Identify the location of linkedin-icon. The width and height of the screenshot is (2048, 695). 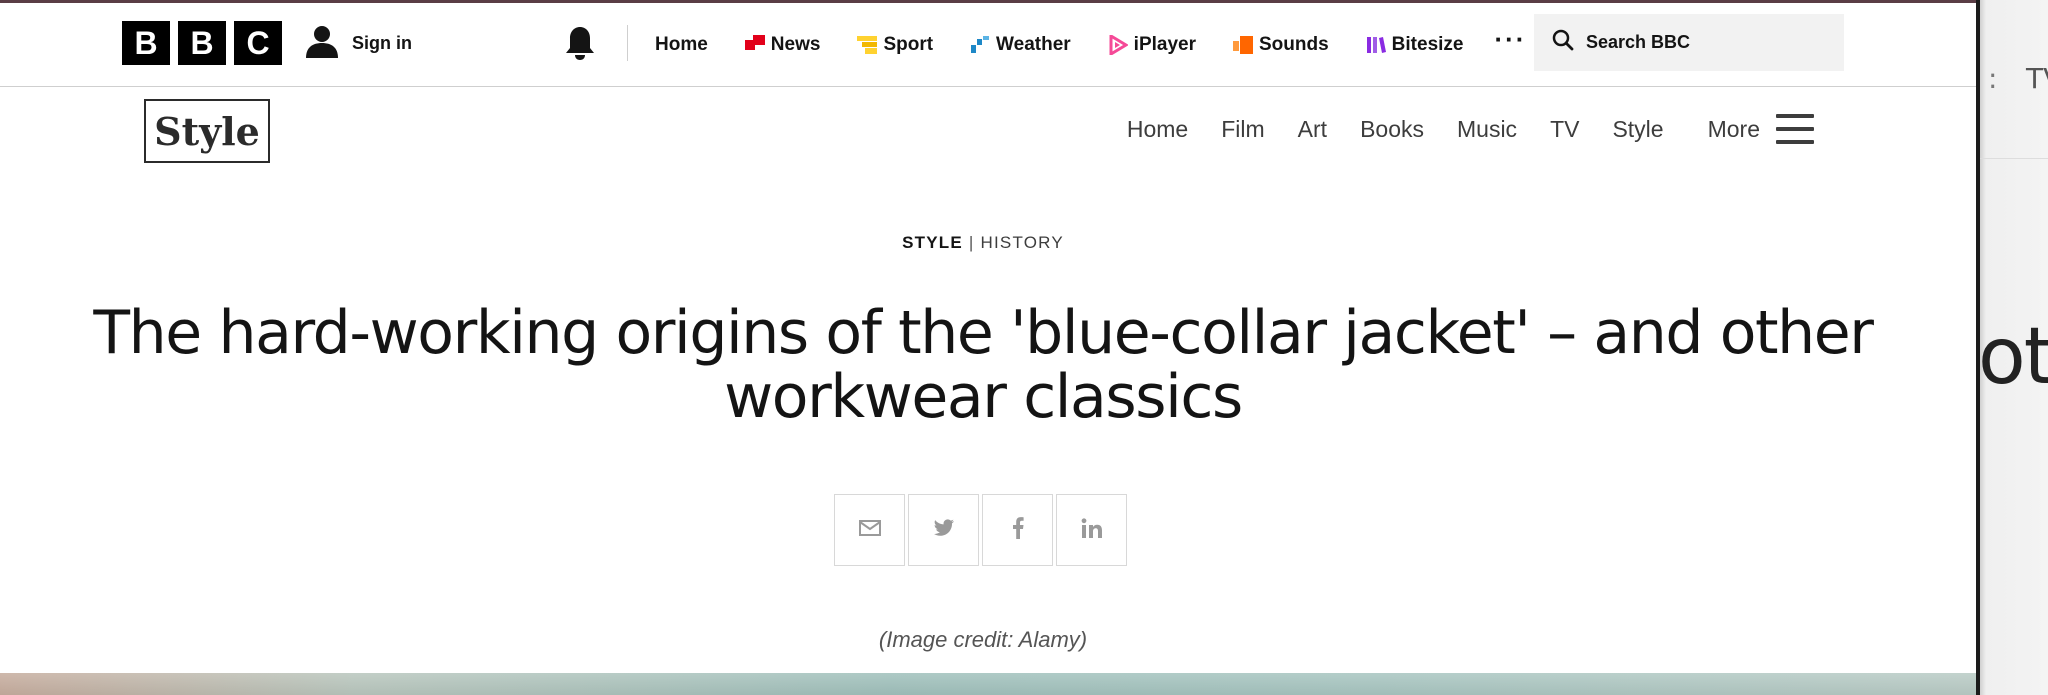
(1092, 530).